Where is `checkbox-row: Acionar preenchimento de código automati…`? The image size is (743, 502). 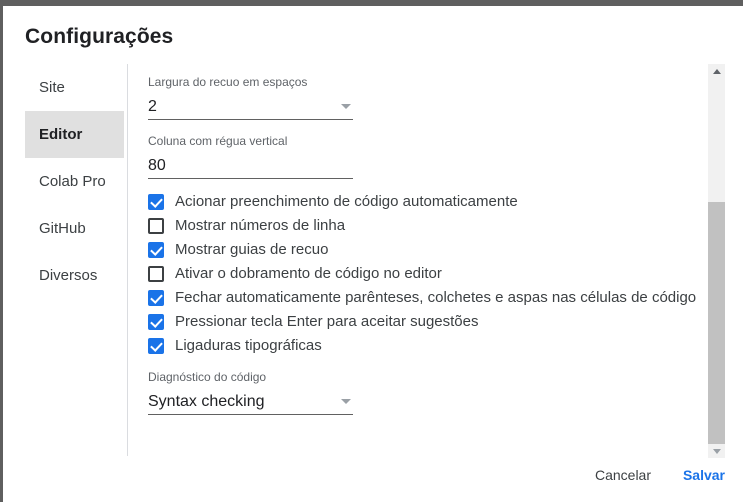 checkbox-row: Acionar preenchimento de código automati… is located at coordinates (418, 202).